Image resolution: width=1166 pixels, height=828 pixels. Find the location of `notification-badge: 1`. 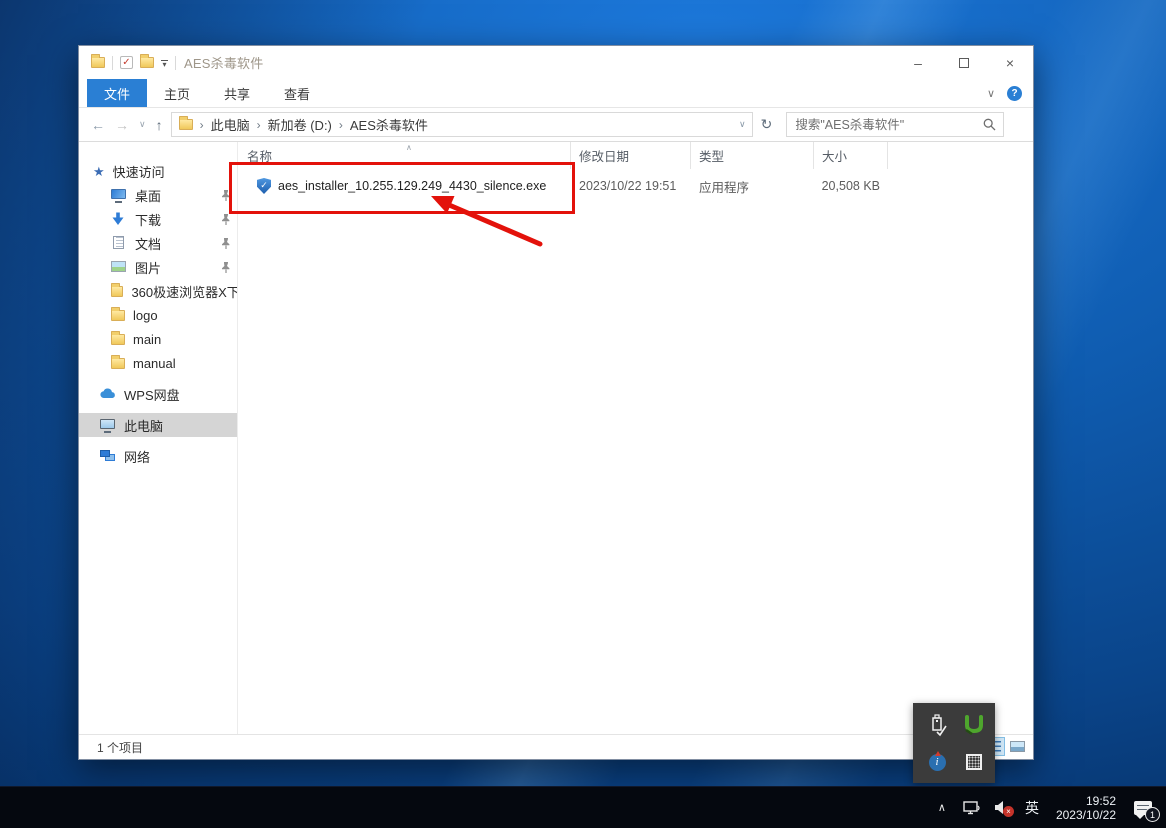

notification-badge: 1 is located at coordinates (1152, 814).